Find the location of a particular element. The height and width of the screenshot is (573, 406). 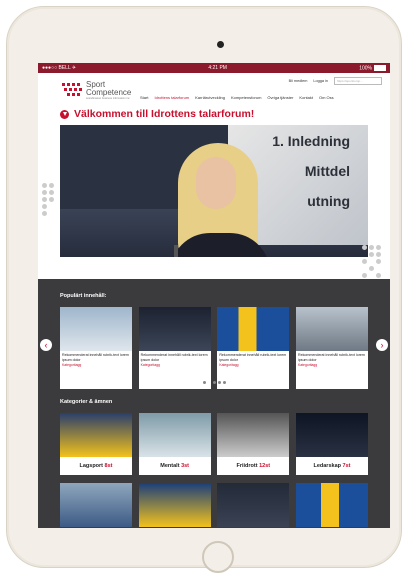

card-image-flag is located at coordinates (253, 329).